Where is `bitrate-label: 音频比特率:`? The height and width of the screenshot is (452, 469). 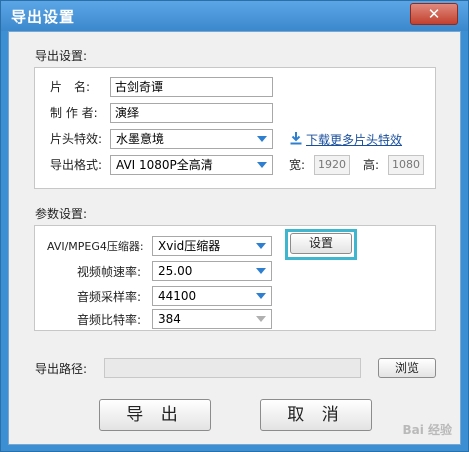
bitrate-label: 音频比特率: is located at coordinates (109, 320).